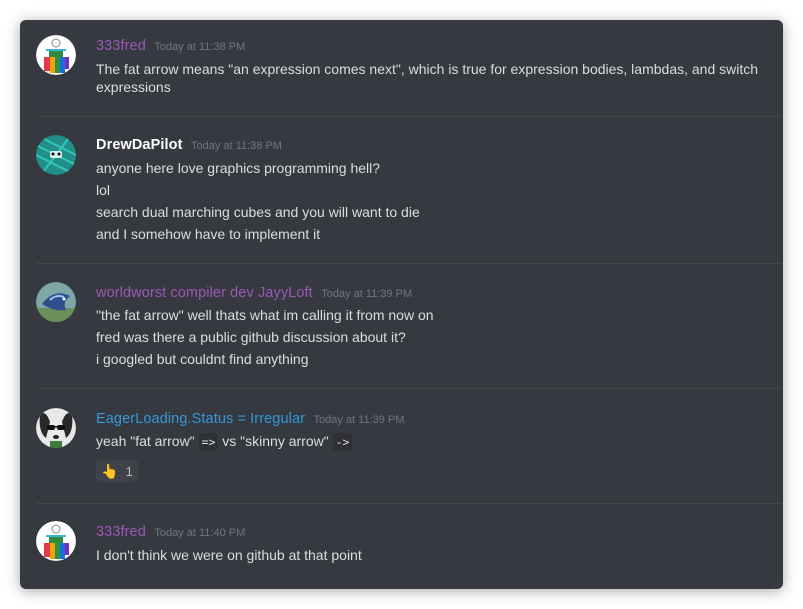  I want to click on message-text: lol, so click(103, 190).